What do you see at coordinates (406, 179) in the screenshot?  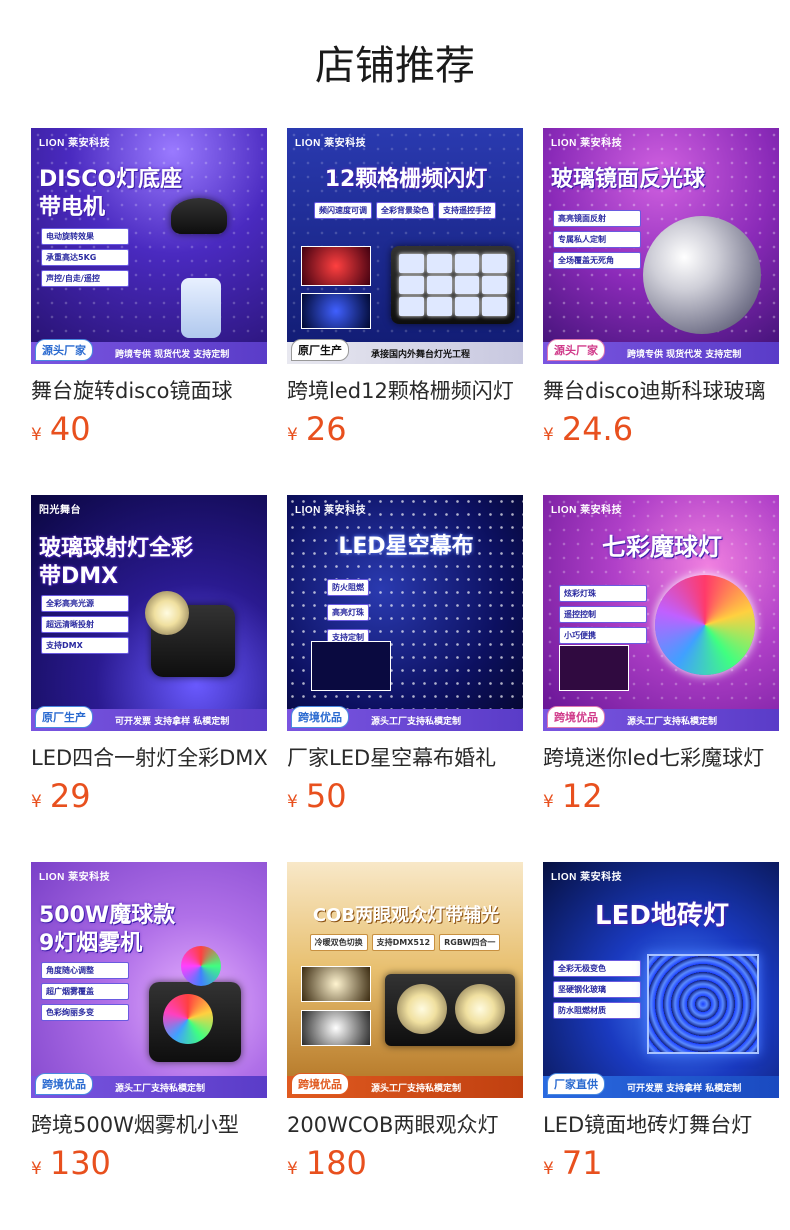 I see `image-headline: 12颗格栅频闪灯` at bounding box center [406, 179].